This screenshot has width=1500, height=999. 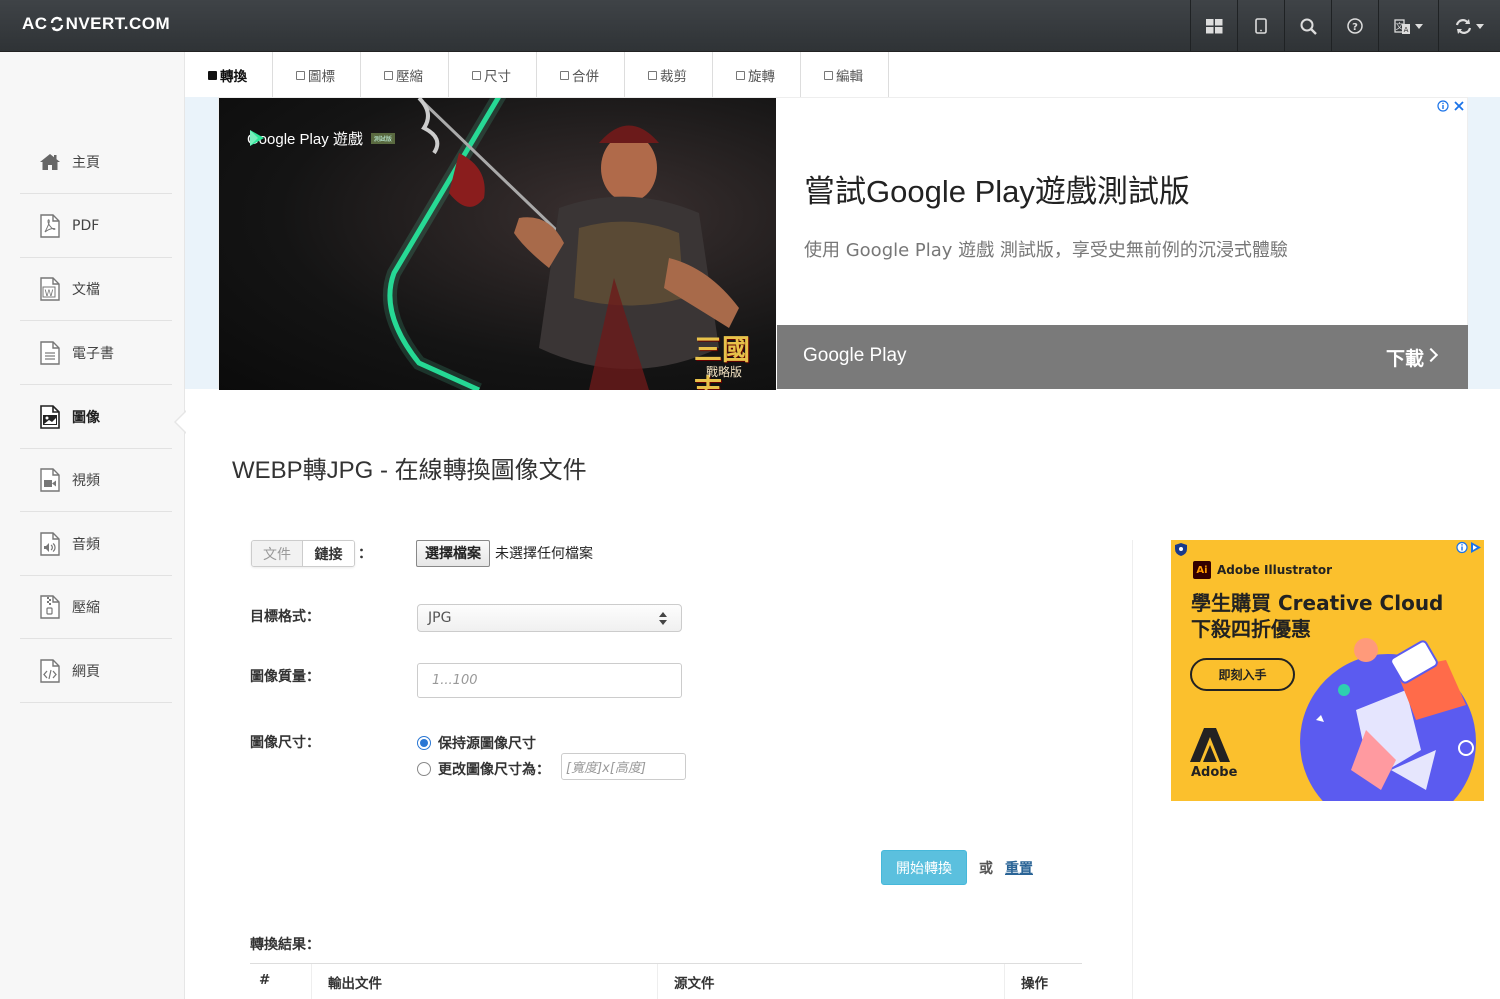 What do you see at coordinates (409, 77) in the screenshot?
I see `tab-label: 壓縮` at bounding box center [409, 77].